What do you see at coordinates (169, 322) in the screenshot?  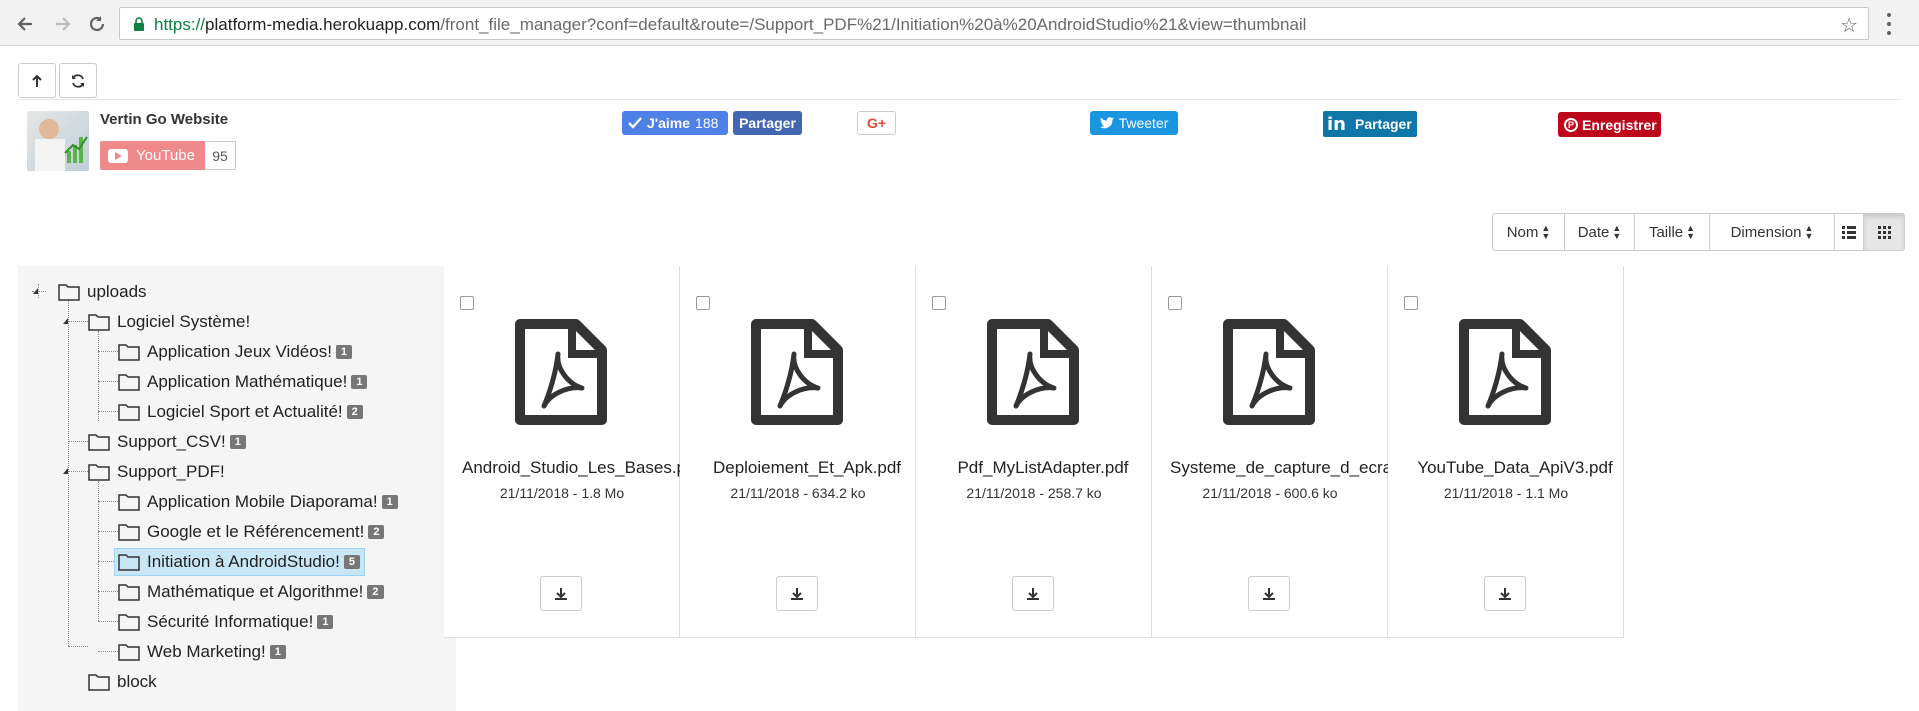 I see `tree-node: Logiciel Système!` at bounding box center [169, 322].